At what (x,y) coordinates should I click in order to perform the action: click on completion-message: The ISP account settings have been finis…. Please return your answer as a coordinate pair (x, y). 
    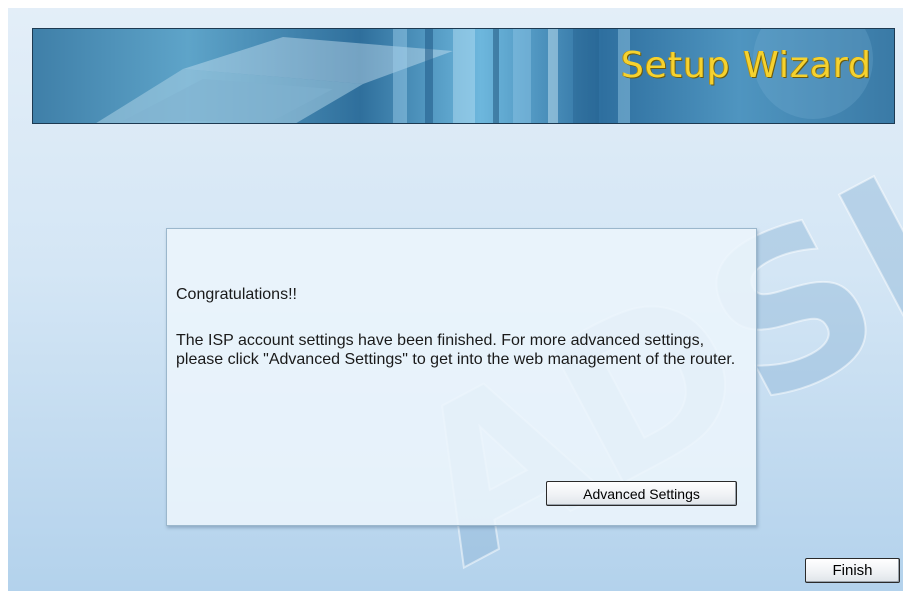
    Looking at the image, I should click on (456, 350).